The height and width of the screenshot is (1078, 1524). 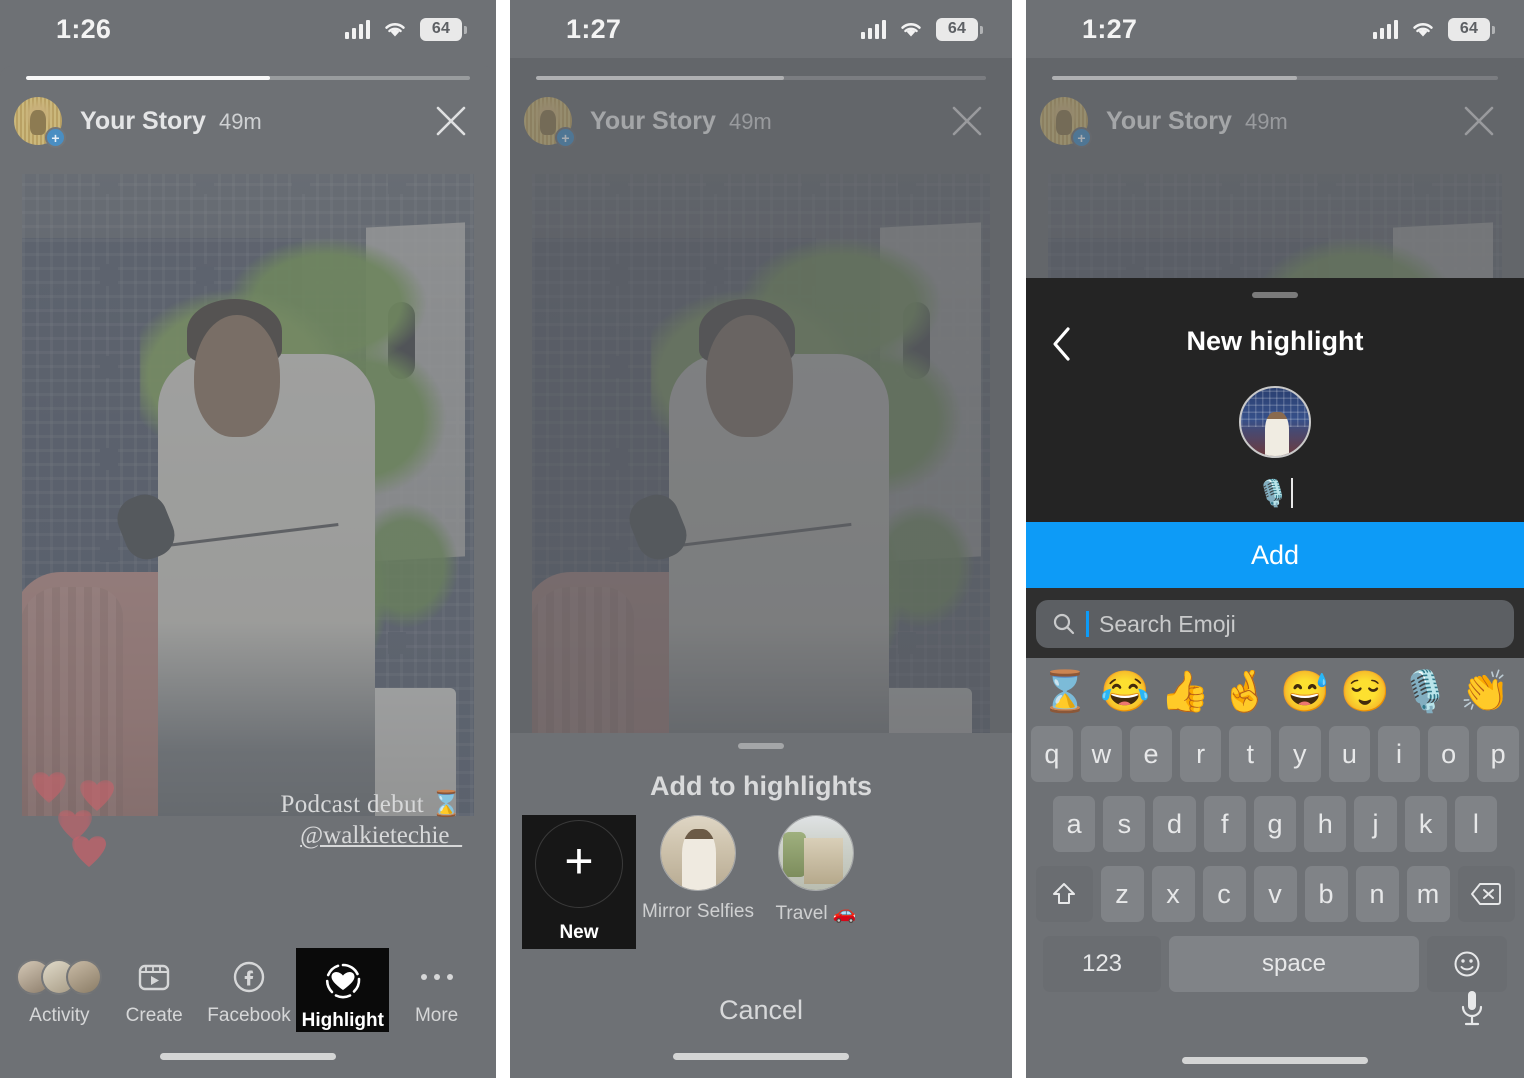 What do you see at coordinates (579, 932) in the screenshot?
I see `highlight-label: New` at bounding box center [579, 932].